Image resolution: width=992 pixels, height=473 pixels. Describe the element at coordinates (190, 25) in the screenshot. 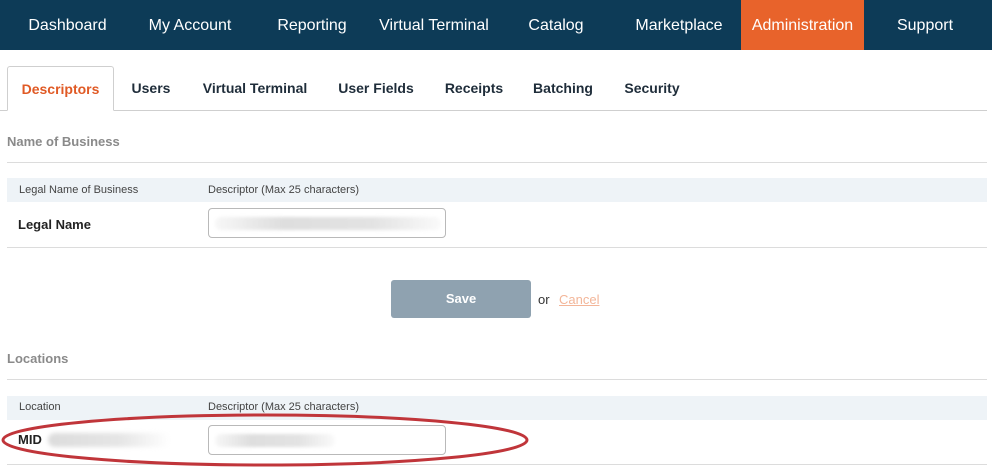

I see `nav-my-account: My Account` at that location.